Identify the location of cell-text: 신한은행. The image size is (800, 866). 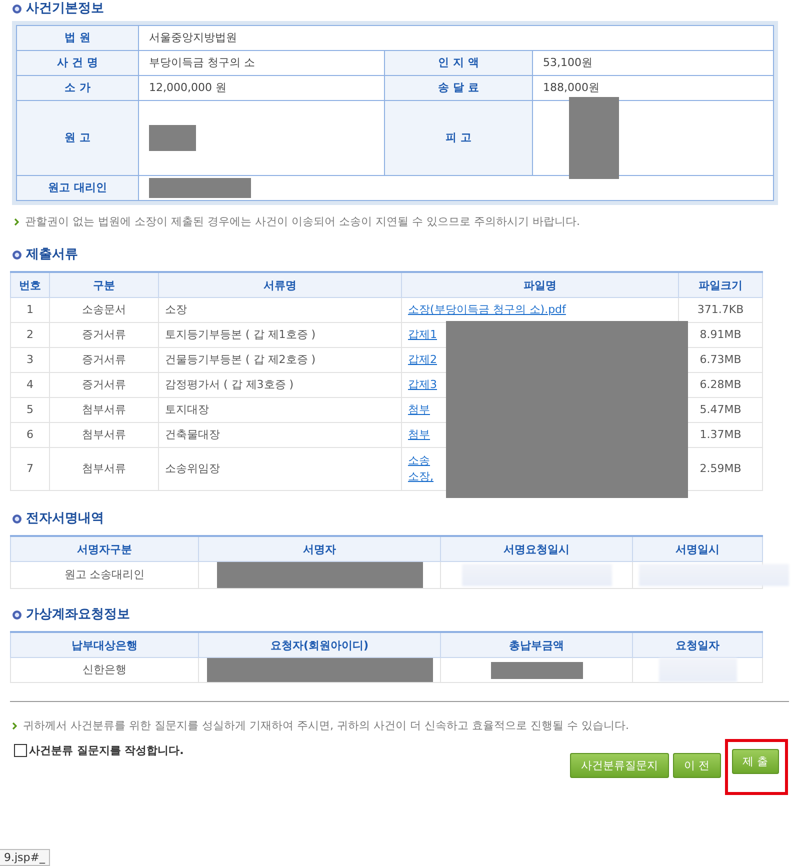
(104, 669).